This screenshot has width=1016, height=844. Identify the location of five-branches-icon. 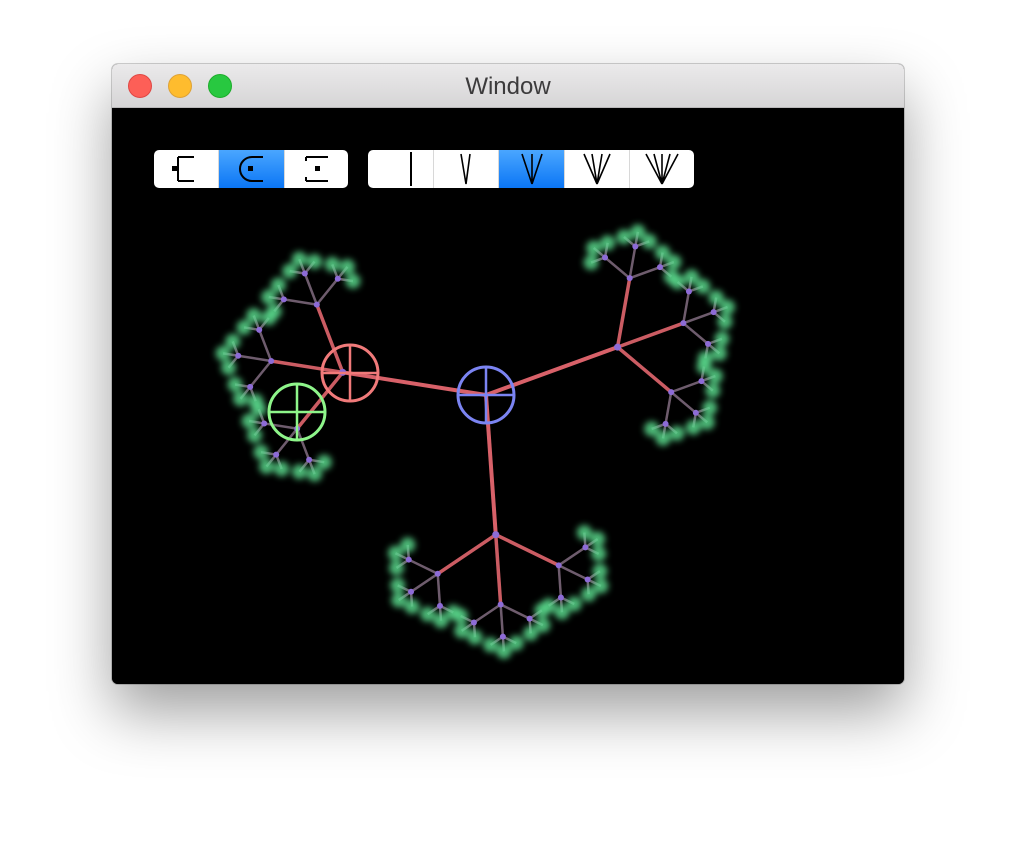
(662, 169).